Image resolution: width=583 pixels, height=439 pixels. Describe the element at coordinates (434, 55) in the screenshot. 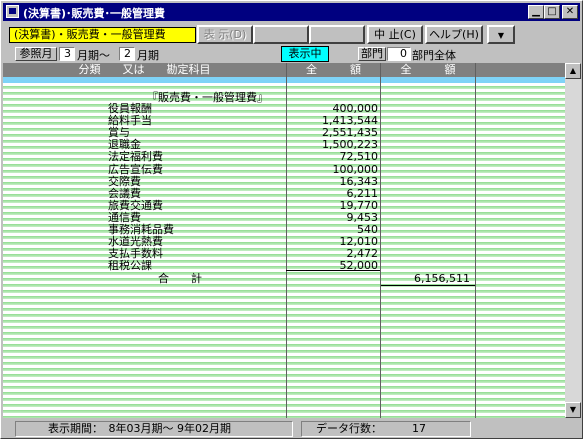

I see `dept-name: 部門全体` at that location.